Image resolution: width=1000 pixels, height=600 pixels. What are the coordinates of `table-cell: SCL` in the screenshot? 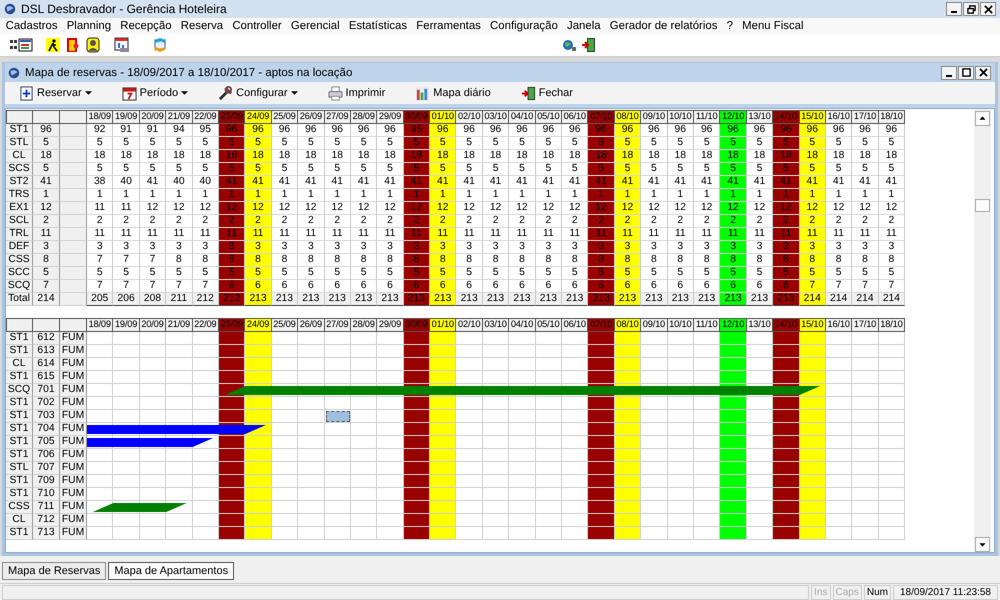 It's located at (19, 221).